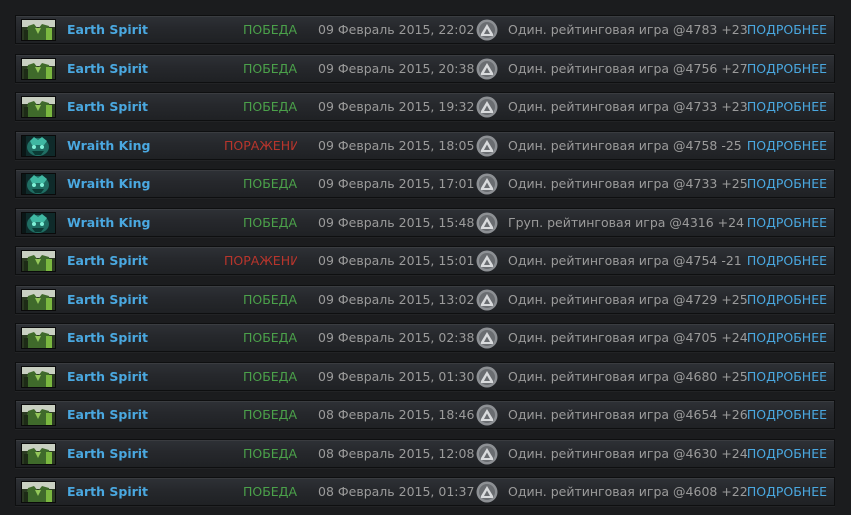 This screenshot has height=515, width=851. What do you see at coordinates (396, 491) in the screenshot?
I see `match-date: 08 Февраль 2015, 01:37` at bounding box center [396, 491].